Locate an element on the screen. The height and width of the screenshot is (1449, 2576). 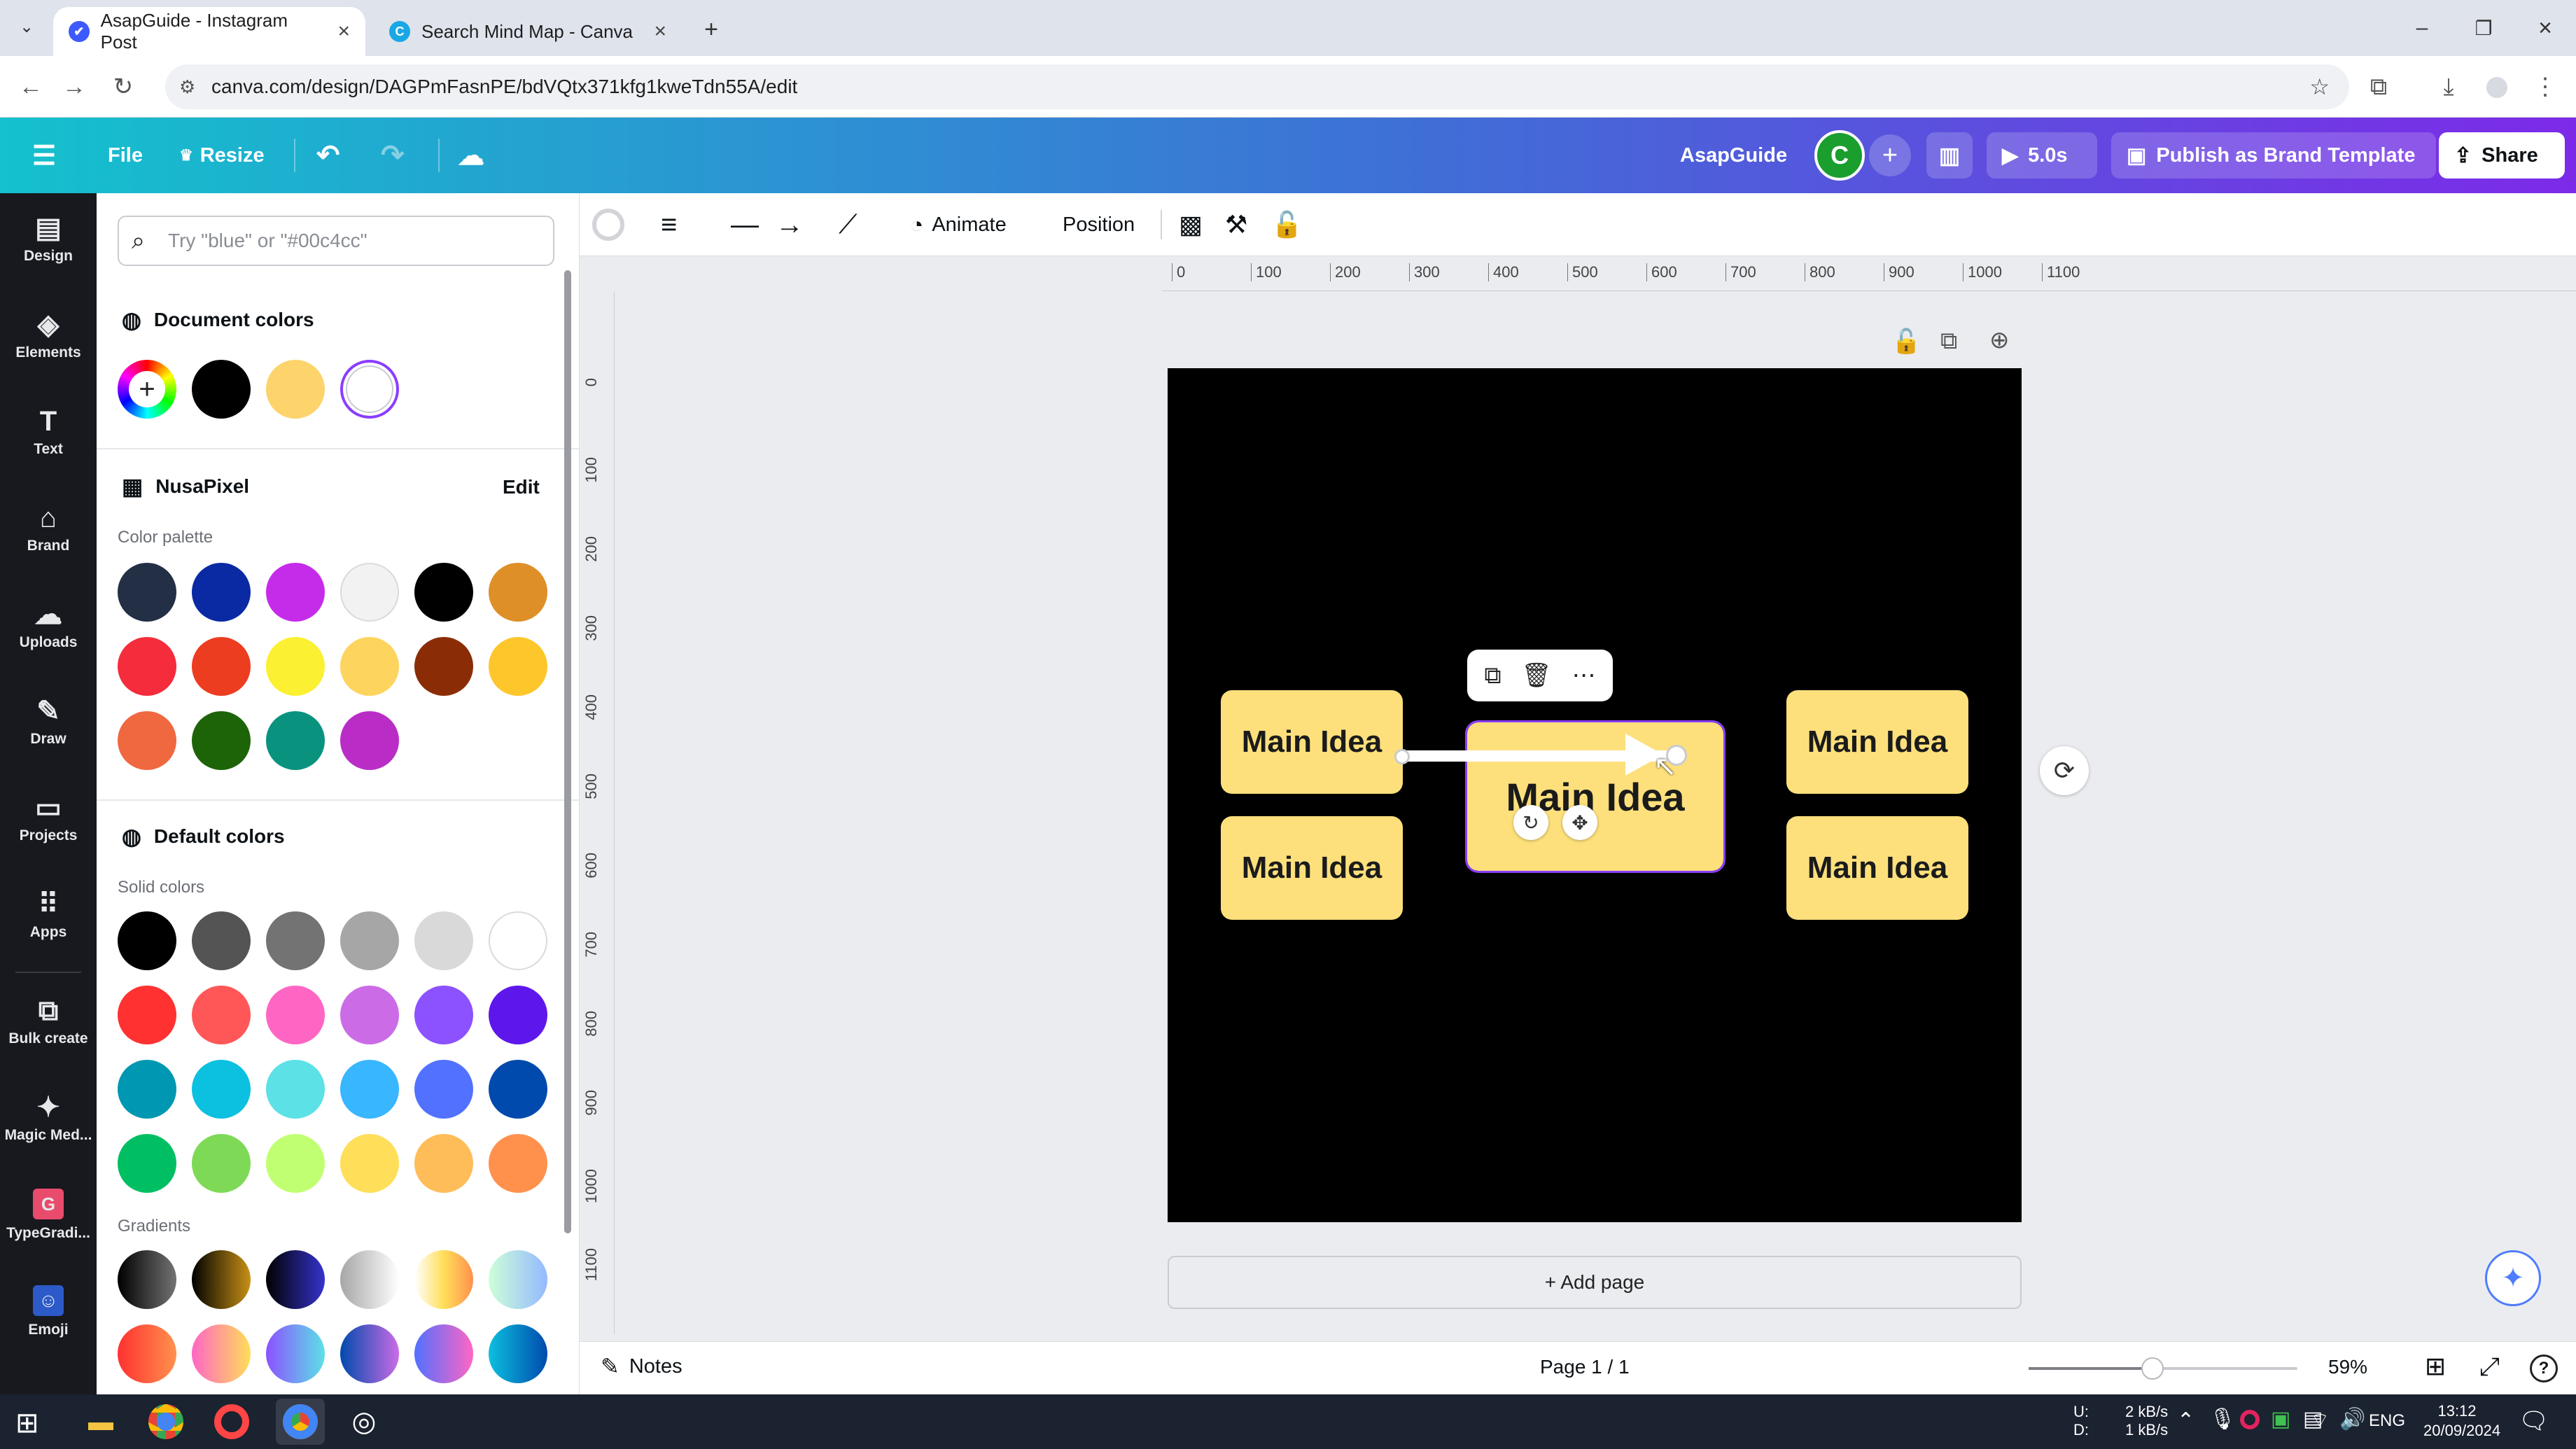
browser-menu-icon: ⋮ is located at coordinates (2545, 87).